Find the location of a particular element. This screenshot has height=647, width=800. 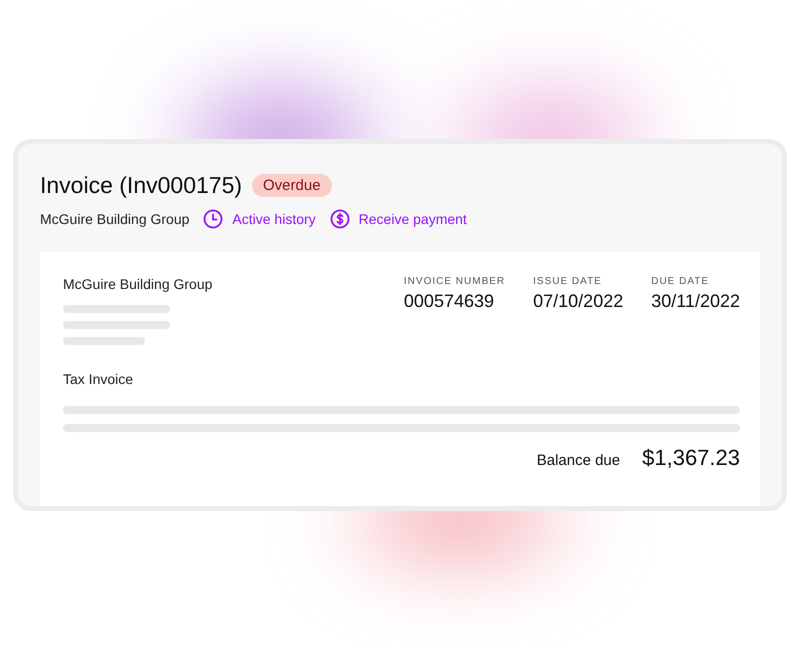

invoice-title: Invoice (Inv000175) is located at coordinates (141, 185).